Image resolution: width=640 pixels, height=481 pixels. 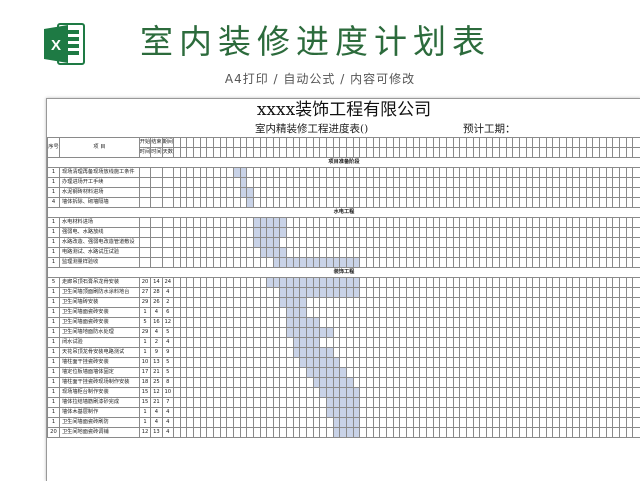 I want to click on header-row: 序号项 目开始结束期间, so click(x=344, y=143).